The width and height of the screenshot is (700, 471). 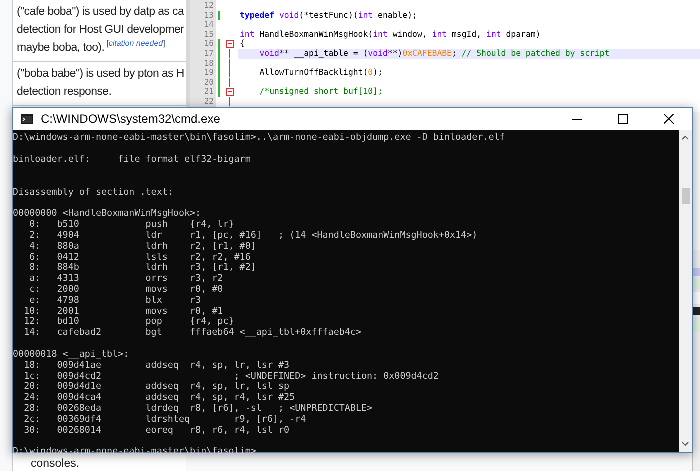 I want to click on line-number: 16, so click(x=209, y=44).